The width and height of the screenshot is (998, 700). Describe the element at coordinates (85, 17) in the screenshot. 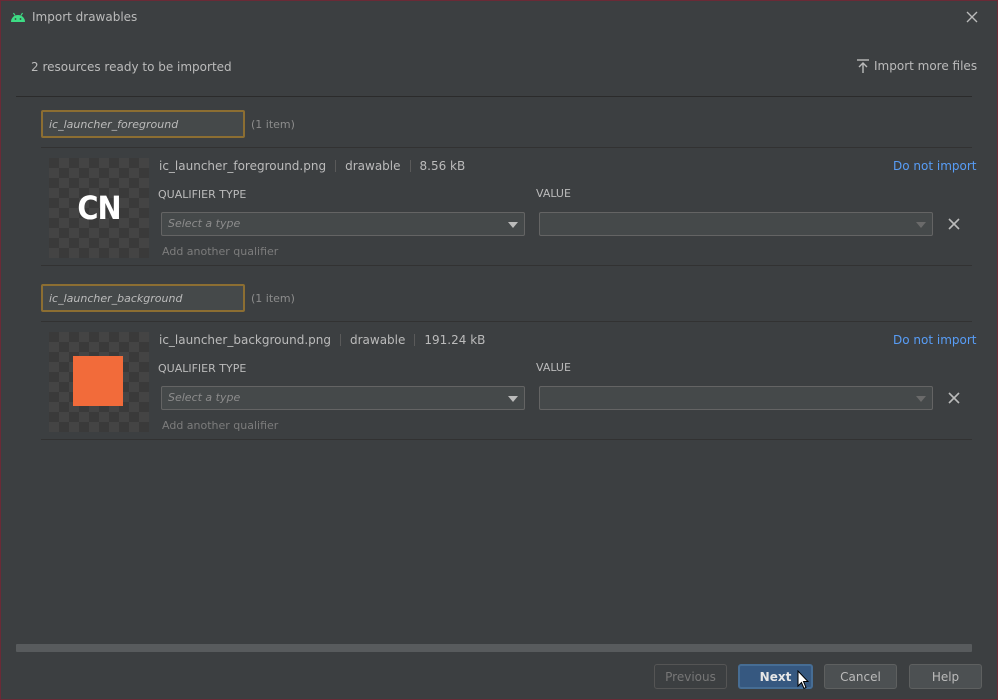

I see `dialog-title: Import drawables` at that location.